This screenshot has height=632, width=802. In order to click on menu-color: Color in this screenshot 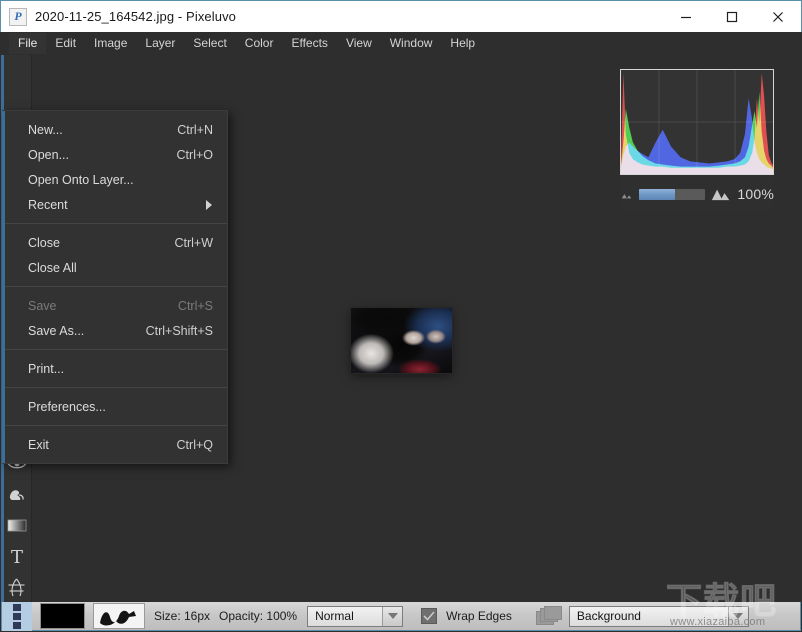, I will do `click(259, 43)`.